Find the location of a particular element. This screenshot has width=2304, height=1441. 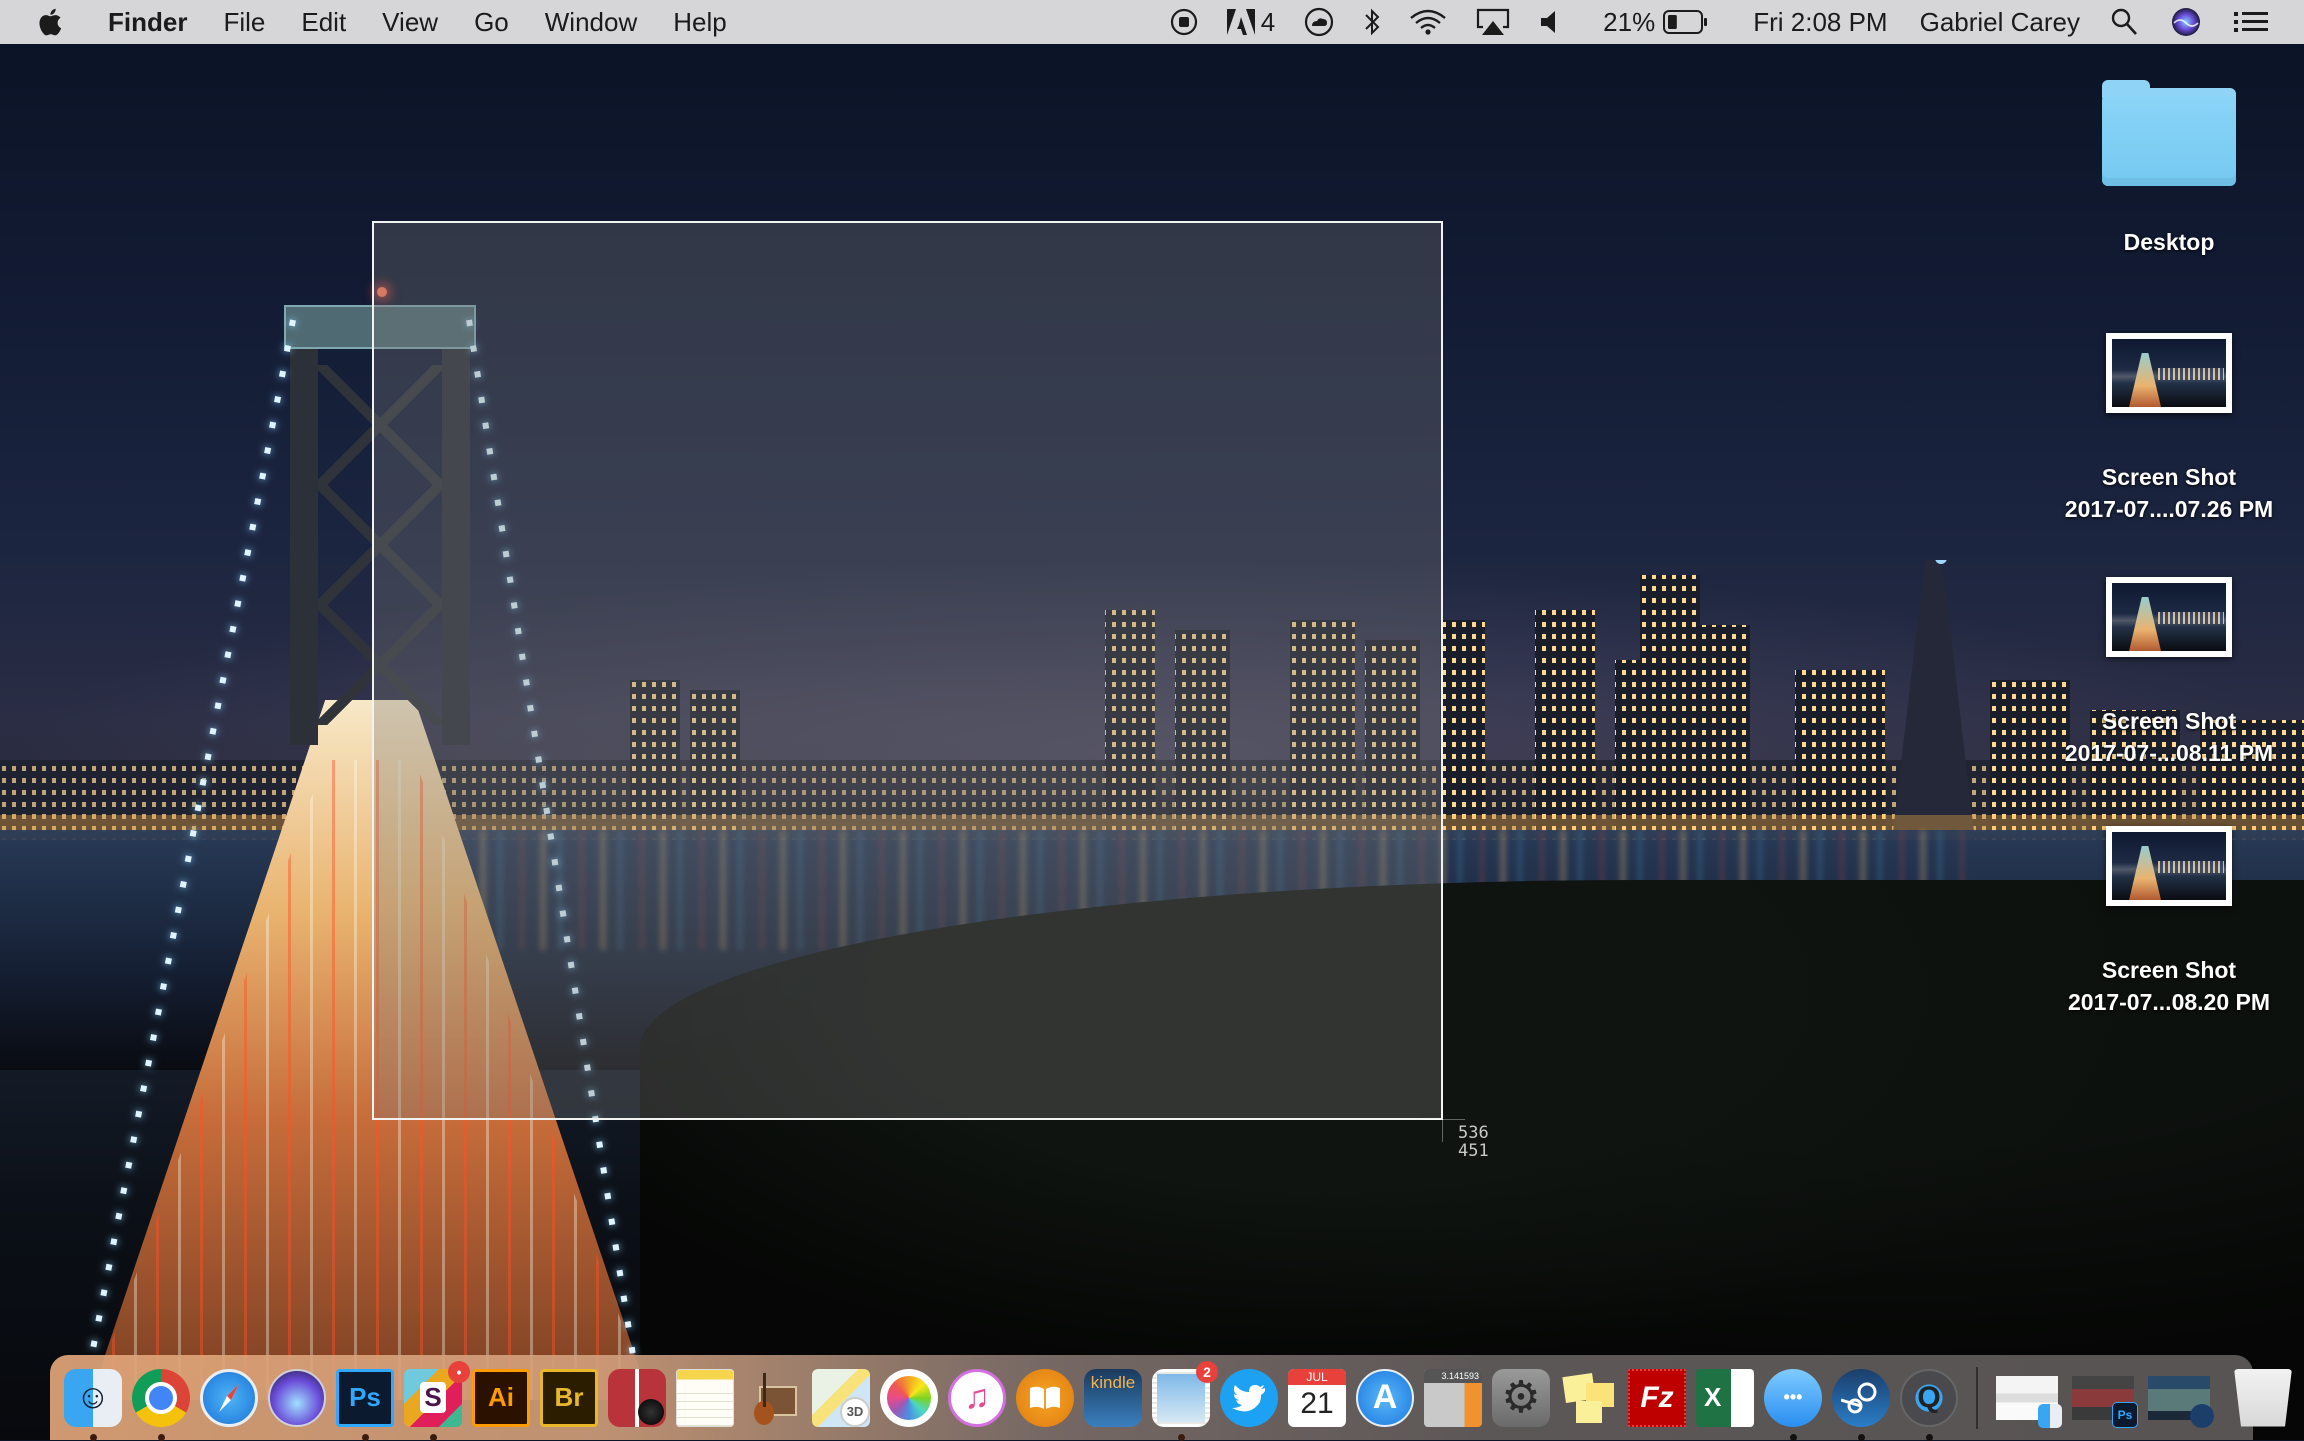

dock-app-stickies is located at coordinates (1589, 1398).